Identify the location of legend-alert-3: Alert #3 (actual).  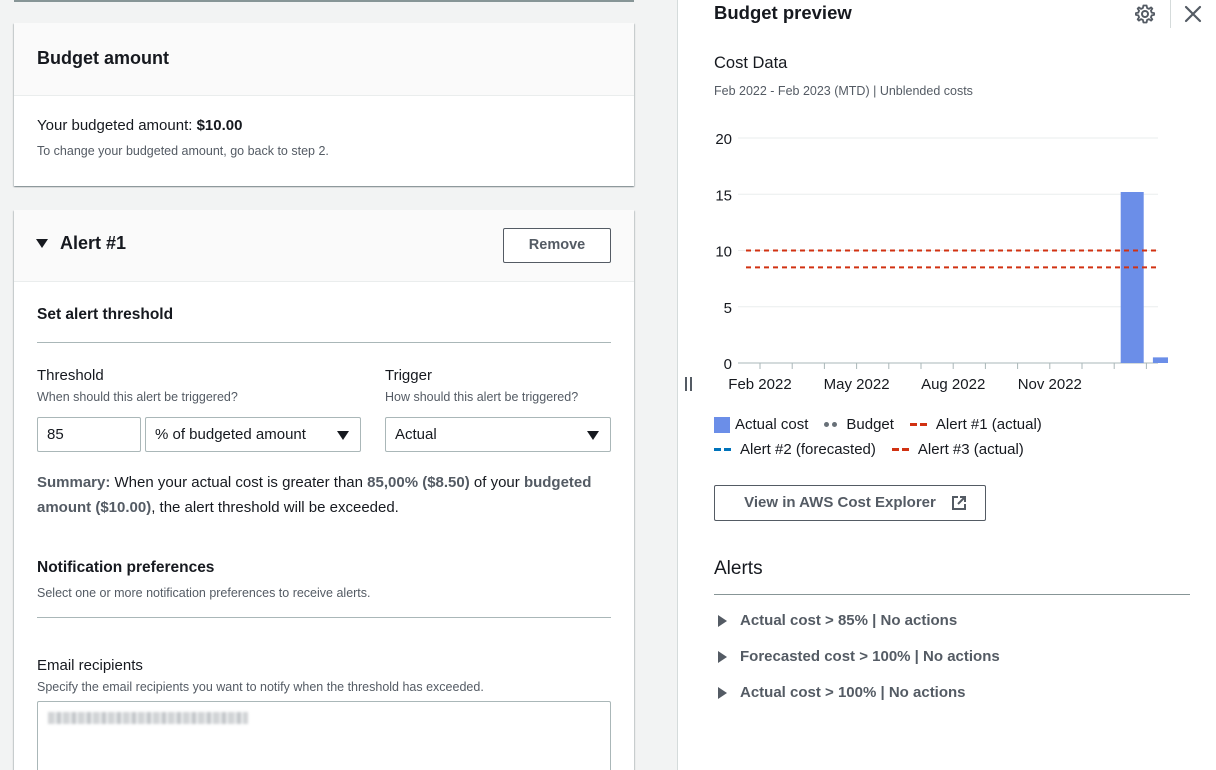
(957, 449).